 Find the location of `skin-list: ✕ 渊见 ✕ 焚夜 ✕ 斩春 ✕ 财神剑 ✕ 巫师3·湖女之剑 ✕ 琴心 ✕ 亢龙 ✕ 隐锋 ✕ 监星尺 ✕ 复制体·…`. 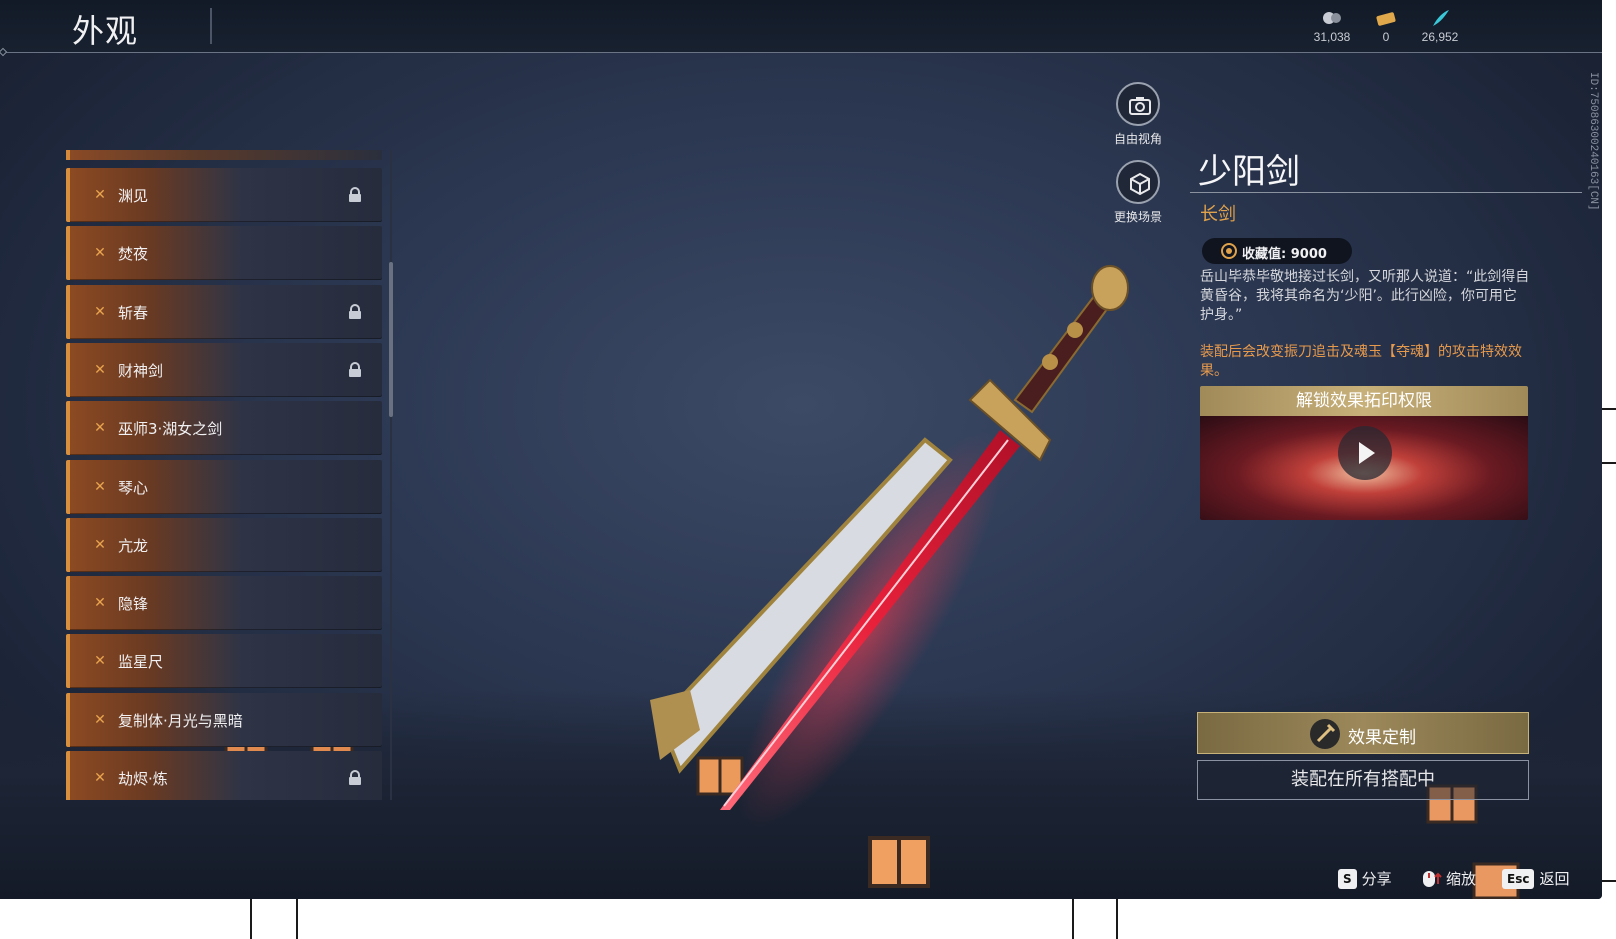

skin-list: ✕ 渊见 ✕ 焚夜 ✕ 斩春 ✕ 财神剑 ✕ 巫师3·湖女之剑 ✕ 琴心 ✕ 亢龙 ✕ 隐锋 ✕ 监星尺 ✕ 复制体·… is located at coordinates (231, 475).